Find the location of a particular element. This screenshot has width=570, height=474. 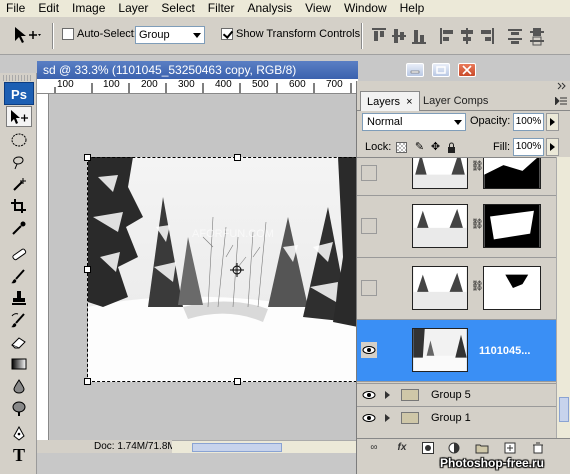

document-size: Doc: 1.74M/71.8M is located at coordinates (135, 446).